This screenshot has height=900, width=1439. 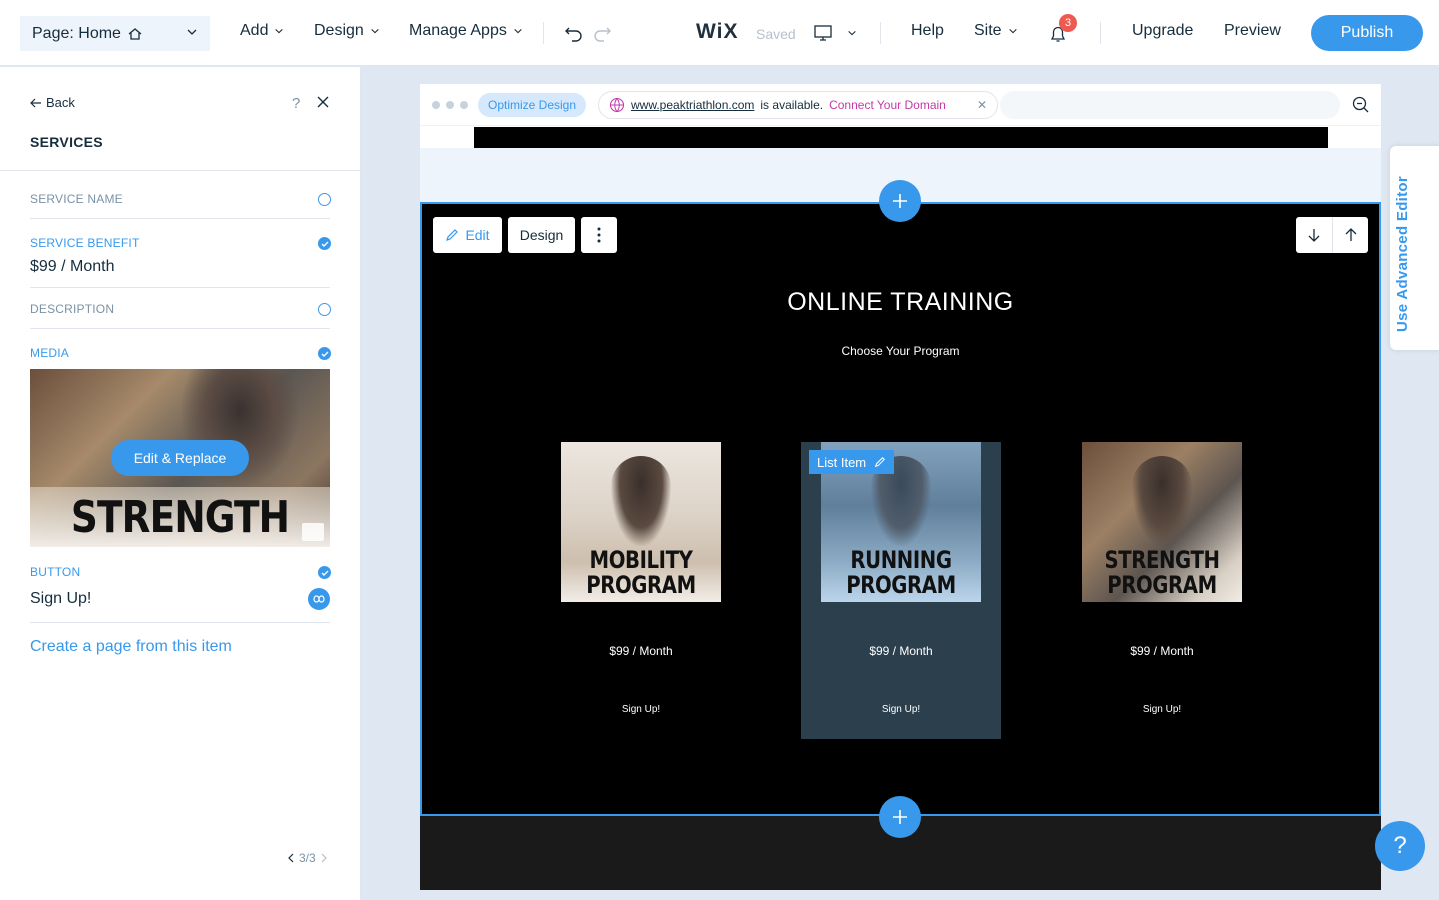 I want to click on service-benefit-value: $99 / Month, so click(x=72, y=267).